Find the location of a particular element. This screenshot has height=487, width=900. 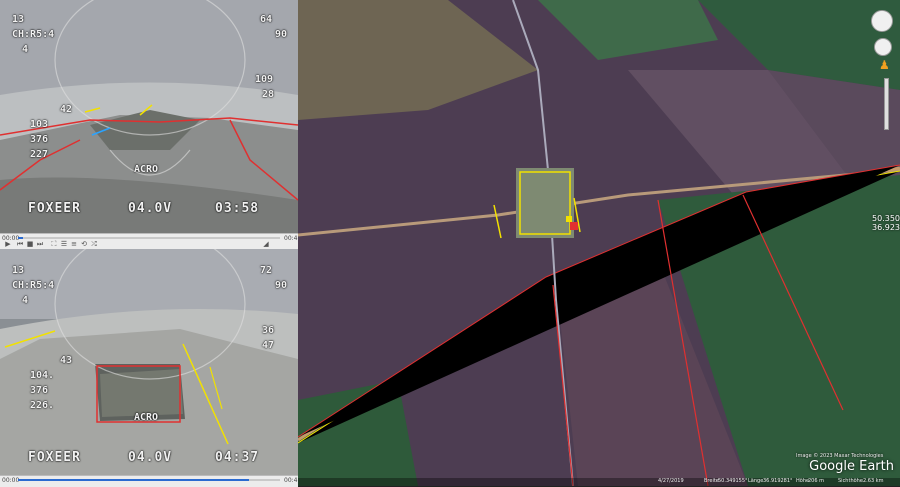

imagery-date: 4/27/2019 is located at coordinates (671, 481).